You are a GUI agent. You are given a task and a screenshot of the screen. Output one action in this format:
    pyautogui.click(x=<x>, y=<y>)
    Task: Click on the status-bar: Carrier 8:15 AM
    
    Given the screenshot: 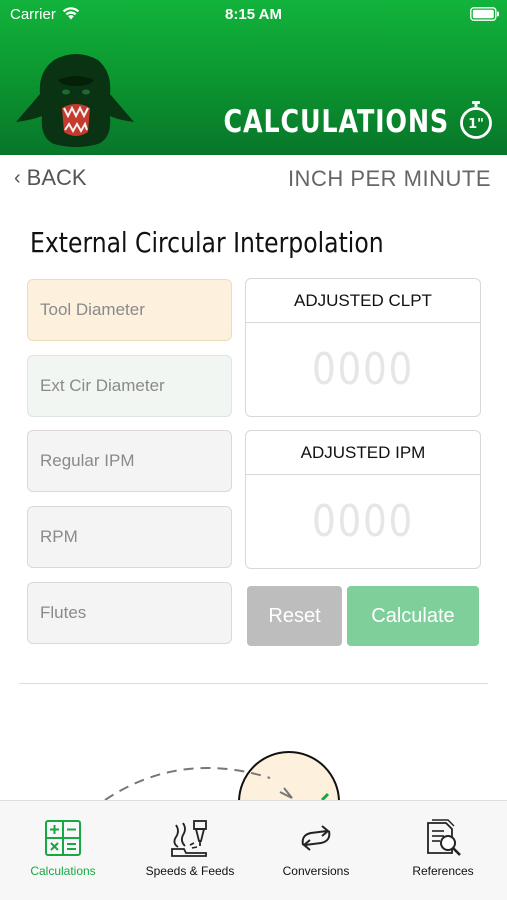 What is the action you would take?
    pyautogui.click(x=253, y=15)
    